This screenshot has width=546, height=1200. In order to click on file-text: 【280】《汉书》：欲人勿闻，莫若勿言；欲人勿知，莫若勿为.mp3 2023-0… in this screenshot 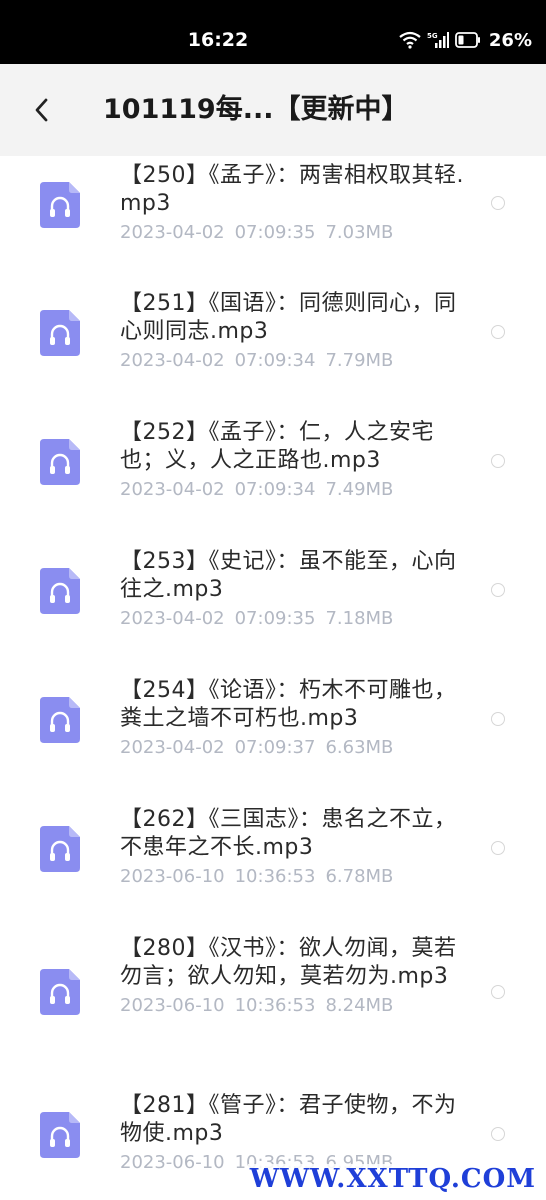, I will do `click(295, 977)`.